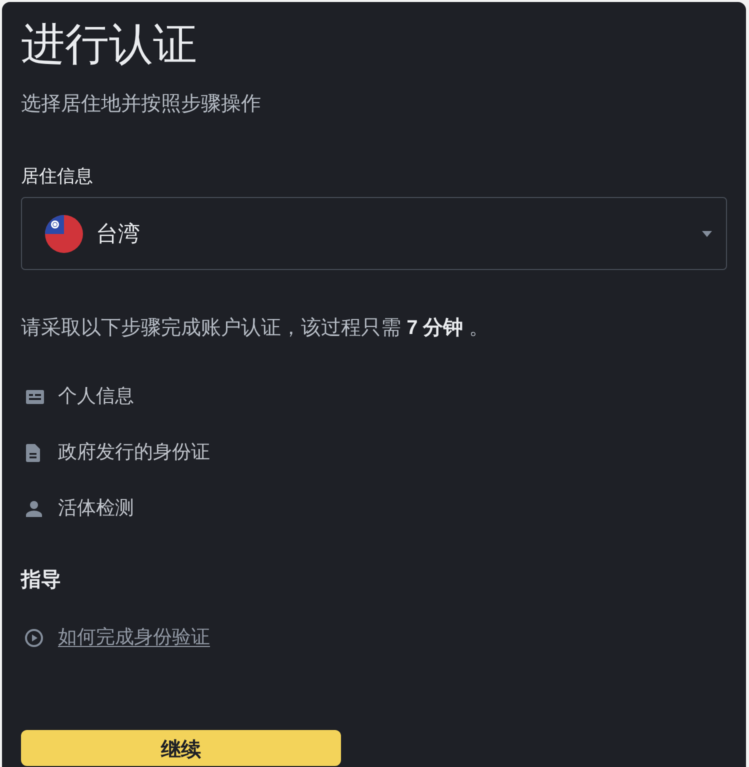 The height and width of the screenshot is (767, 749). Describe the element at coordinates (35, 397) in the screenshot. I see `id-card-icon` at that location.